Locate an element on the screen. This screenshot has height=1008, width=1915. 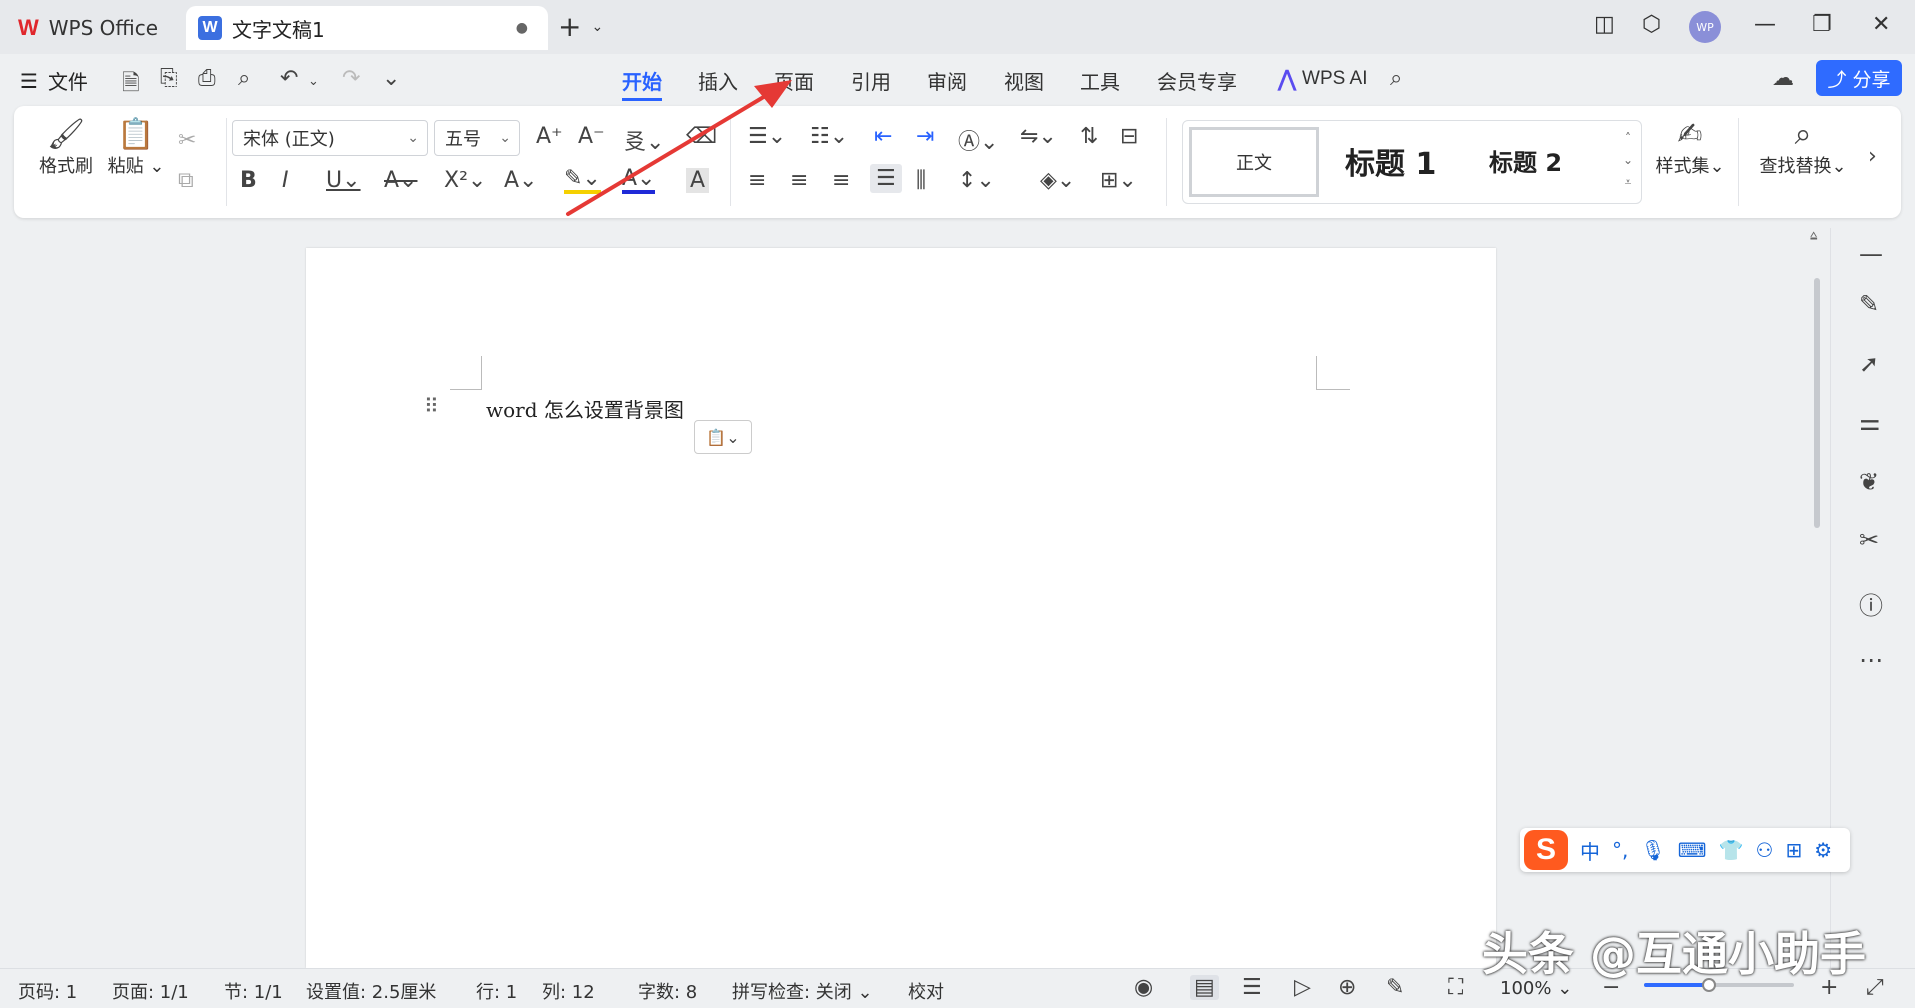
document-assist-icon: ❦ is located at coordinates (1869, 482).